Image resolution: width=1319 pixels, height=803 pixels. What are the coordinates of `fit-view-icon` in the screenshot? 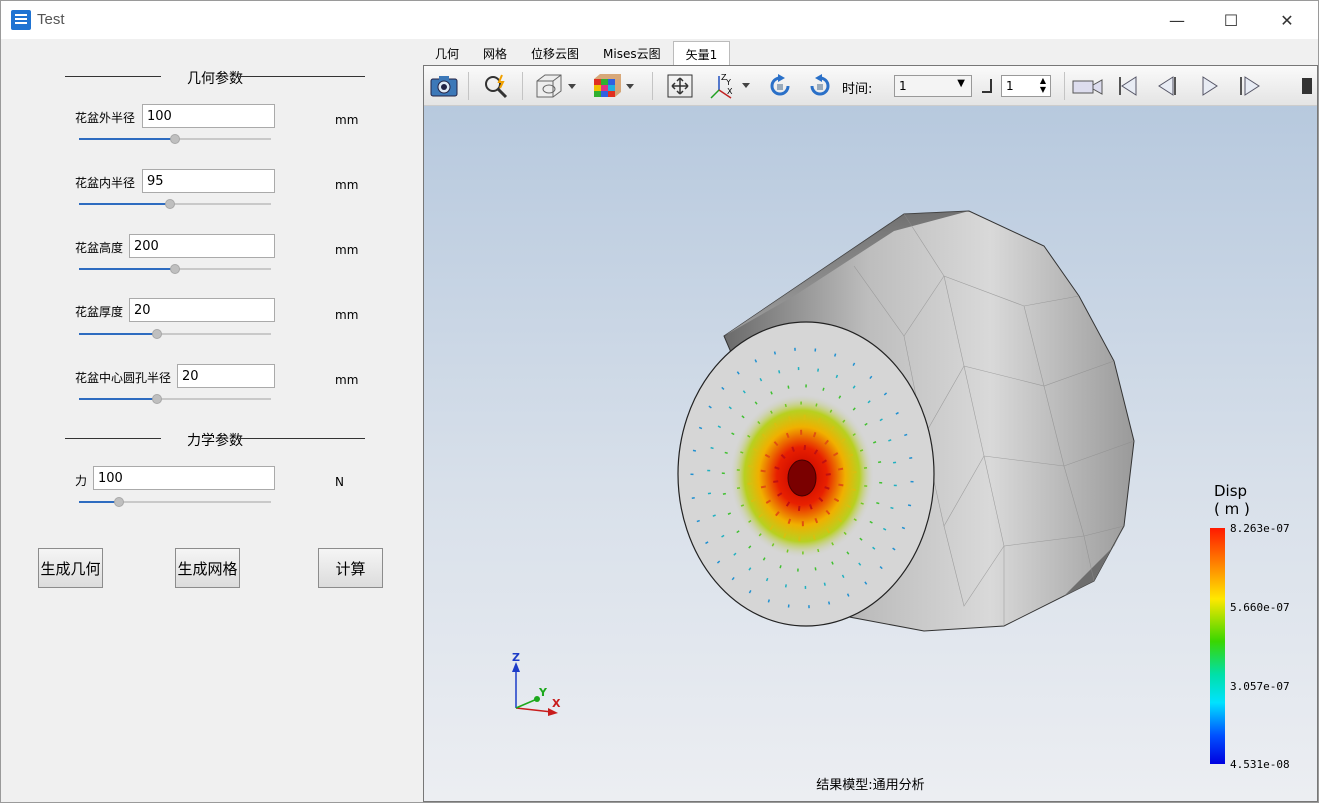 It's located at (680, 86).